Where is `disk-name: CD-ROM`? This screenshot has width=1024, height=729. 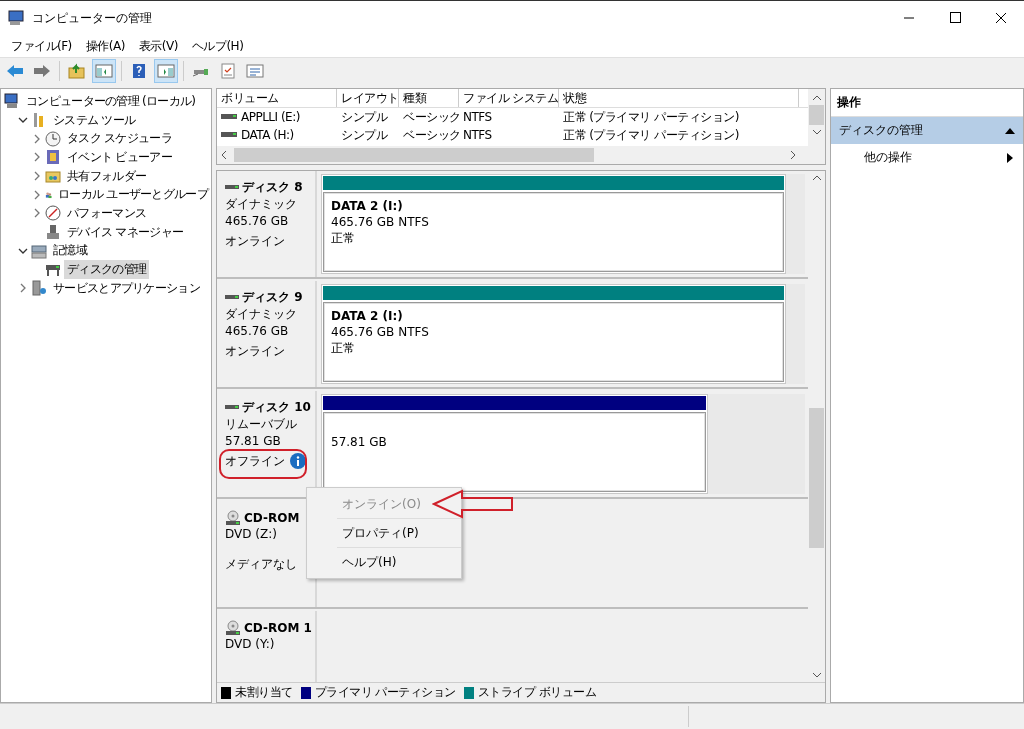
disk-name: CD-ROM is located at coordinates (272, 517).